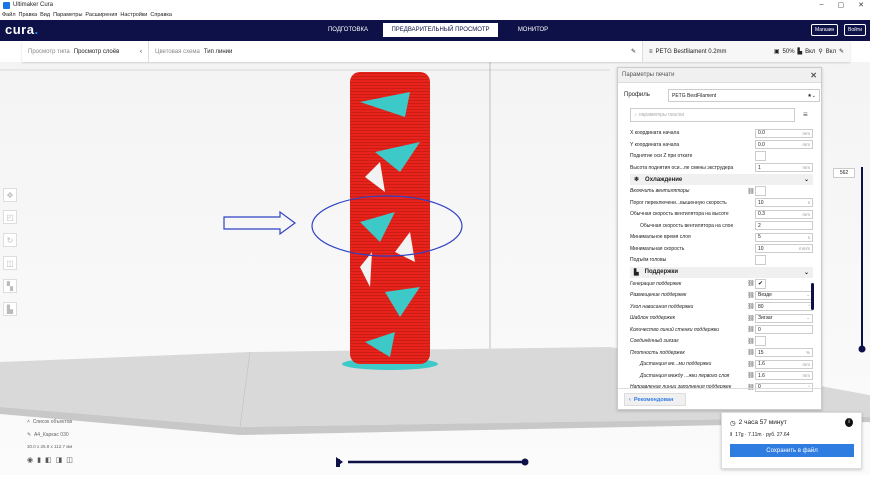 The image size is (870, 477). I want to click on window-controls: – ▢ ✕, so click(842, 5).